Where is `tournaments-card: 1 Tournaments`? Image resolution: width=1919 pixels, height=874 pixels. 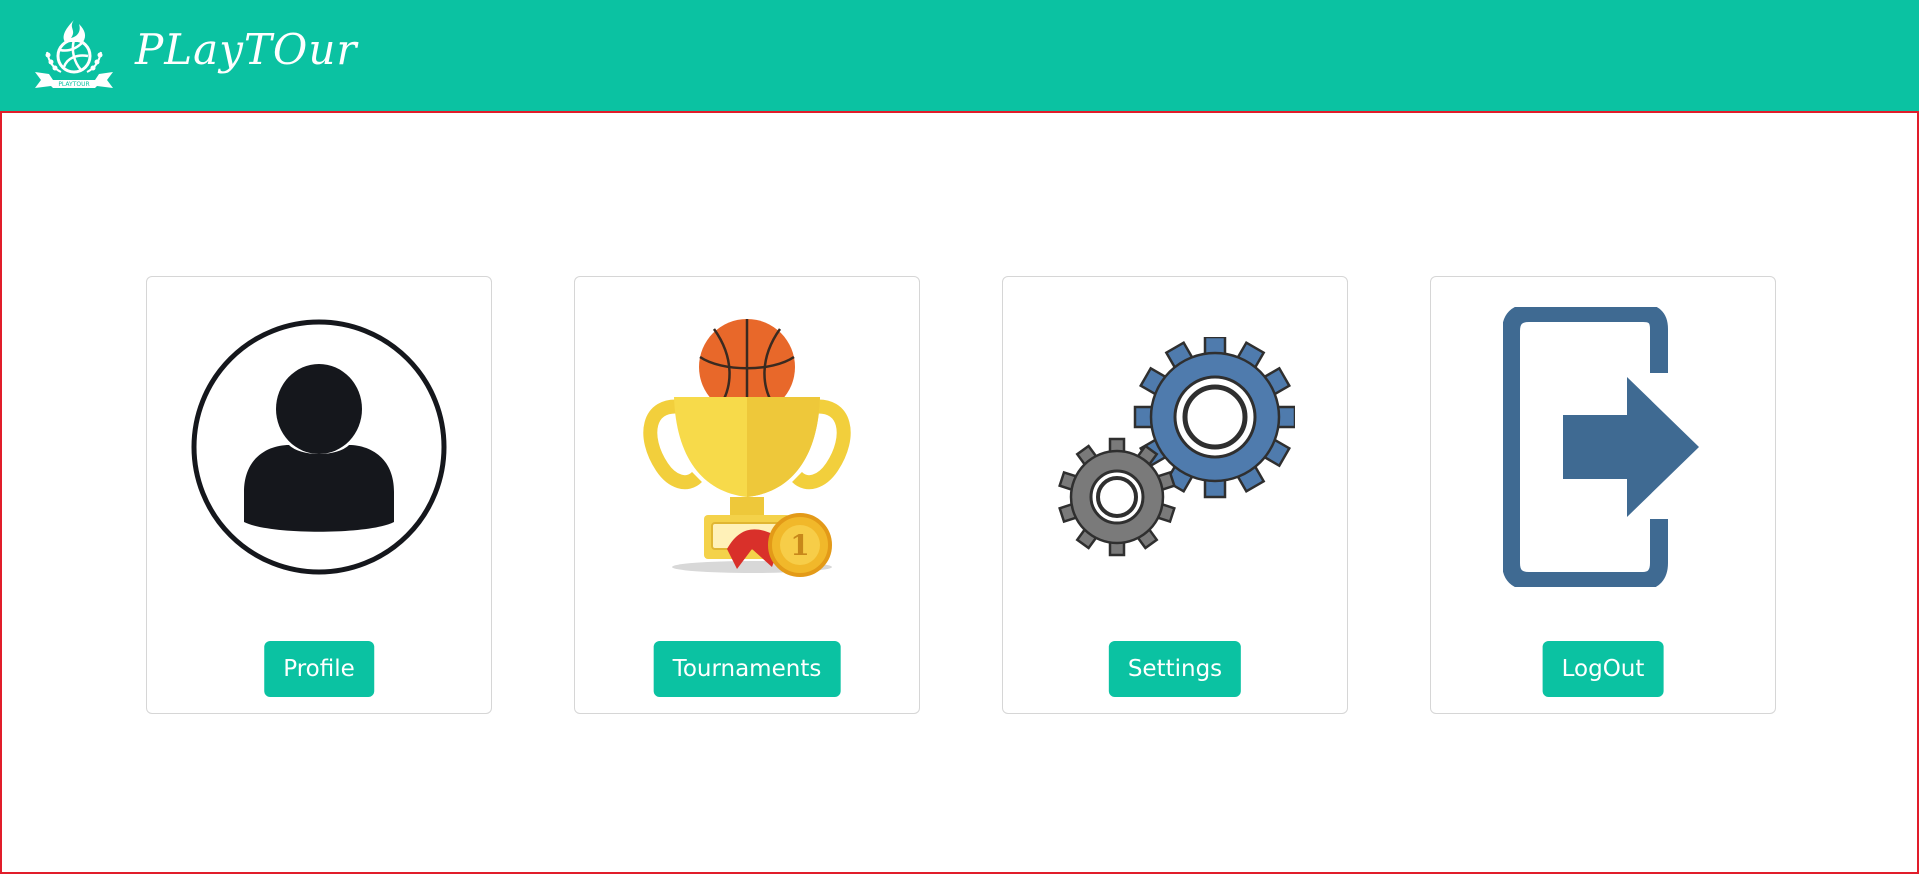 tournaments-card: 1 Tournaments is located at coordinates (747, 495).